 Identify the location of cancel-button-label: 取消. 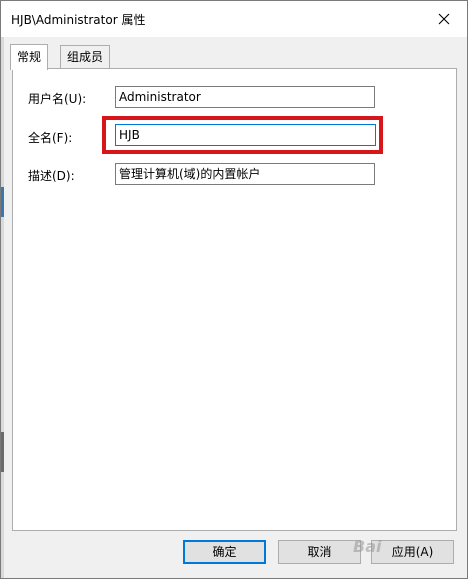
(319, 552).